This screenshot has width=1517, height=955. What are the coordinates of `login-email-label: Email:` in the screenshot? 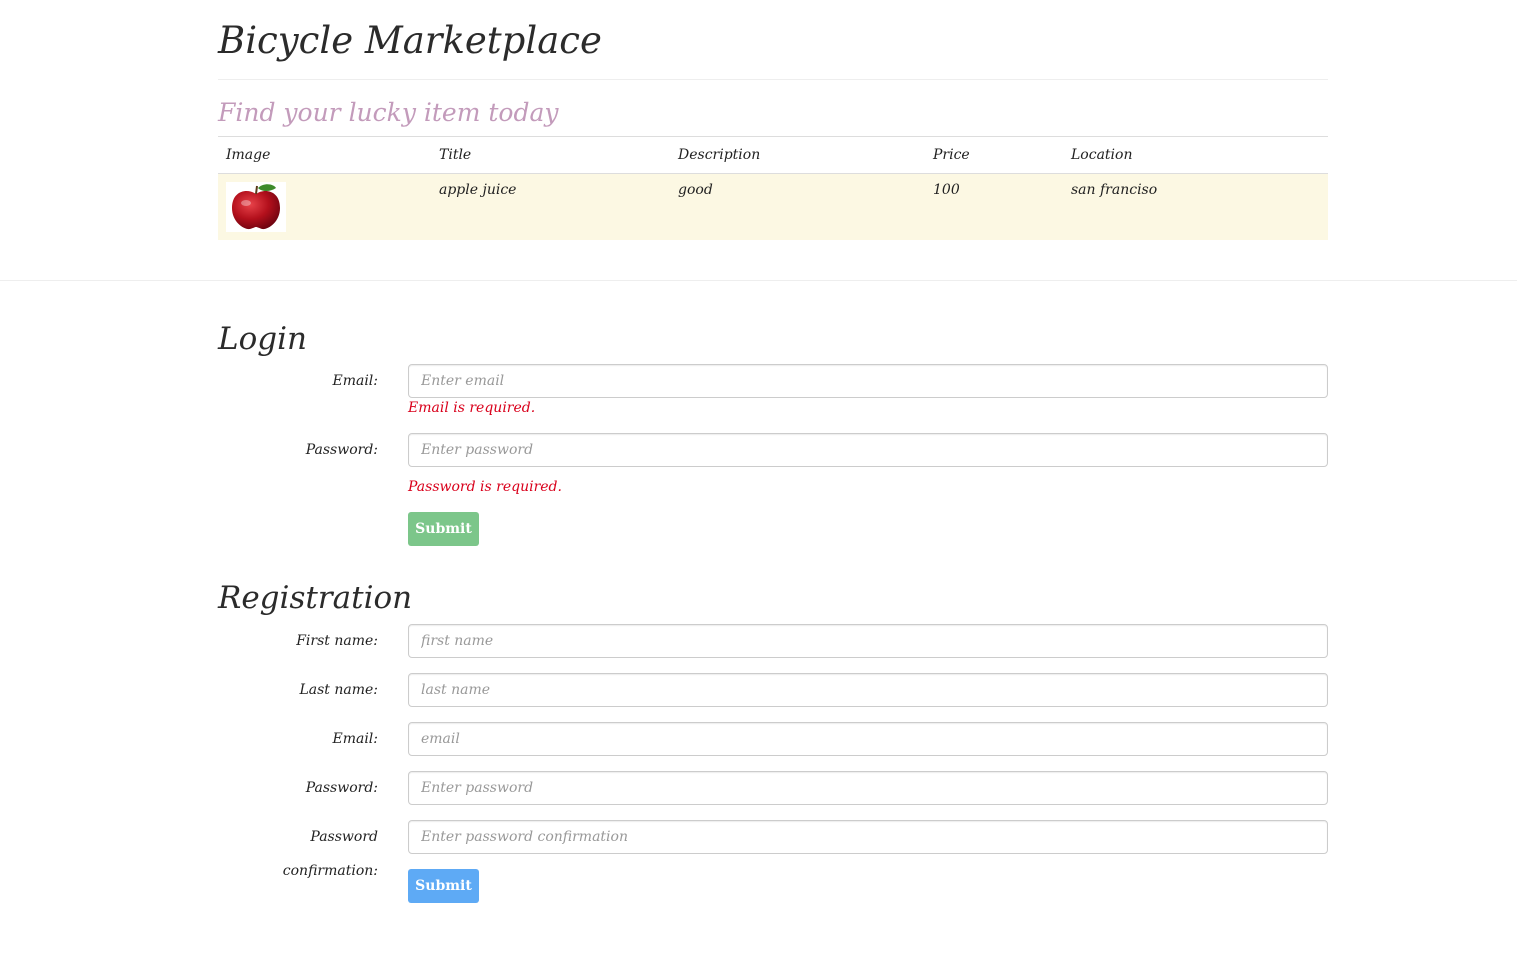 It's located at (355, 381).